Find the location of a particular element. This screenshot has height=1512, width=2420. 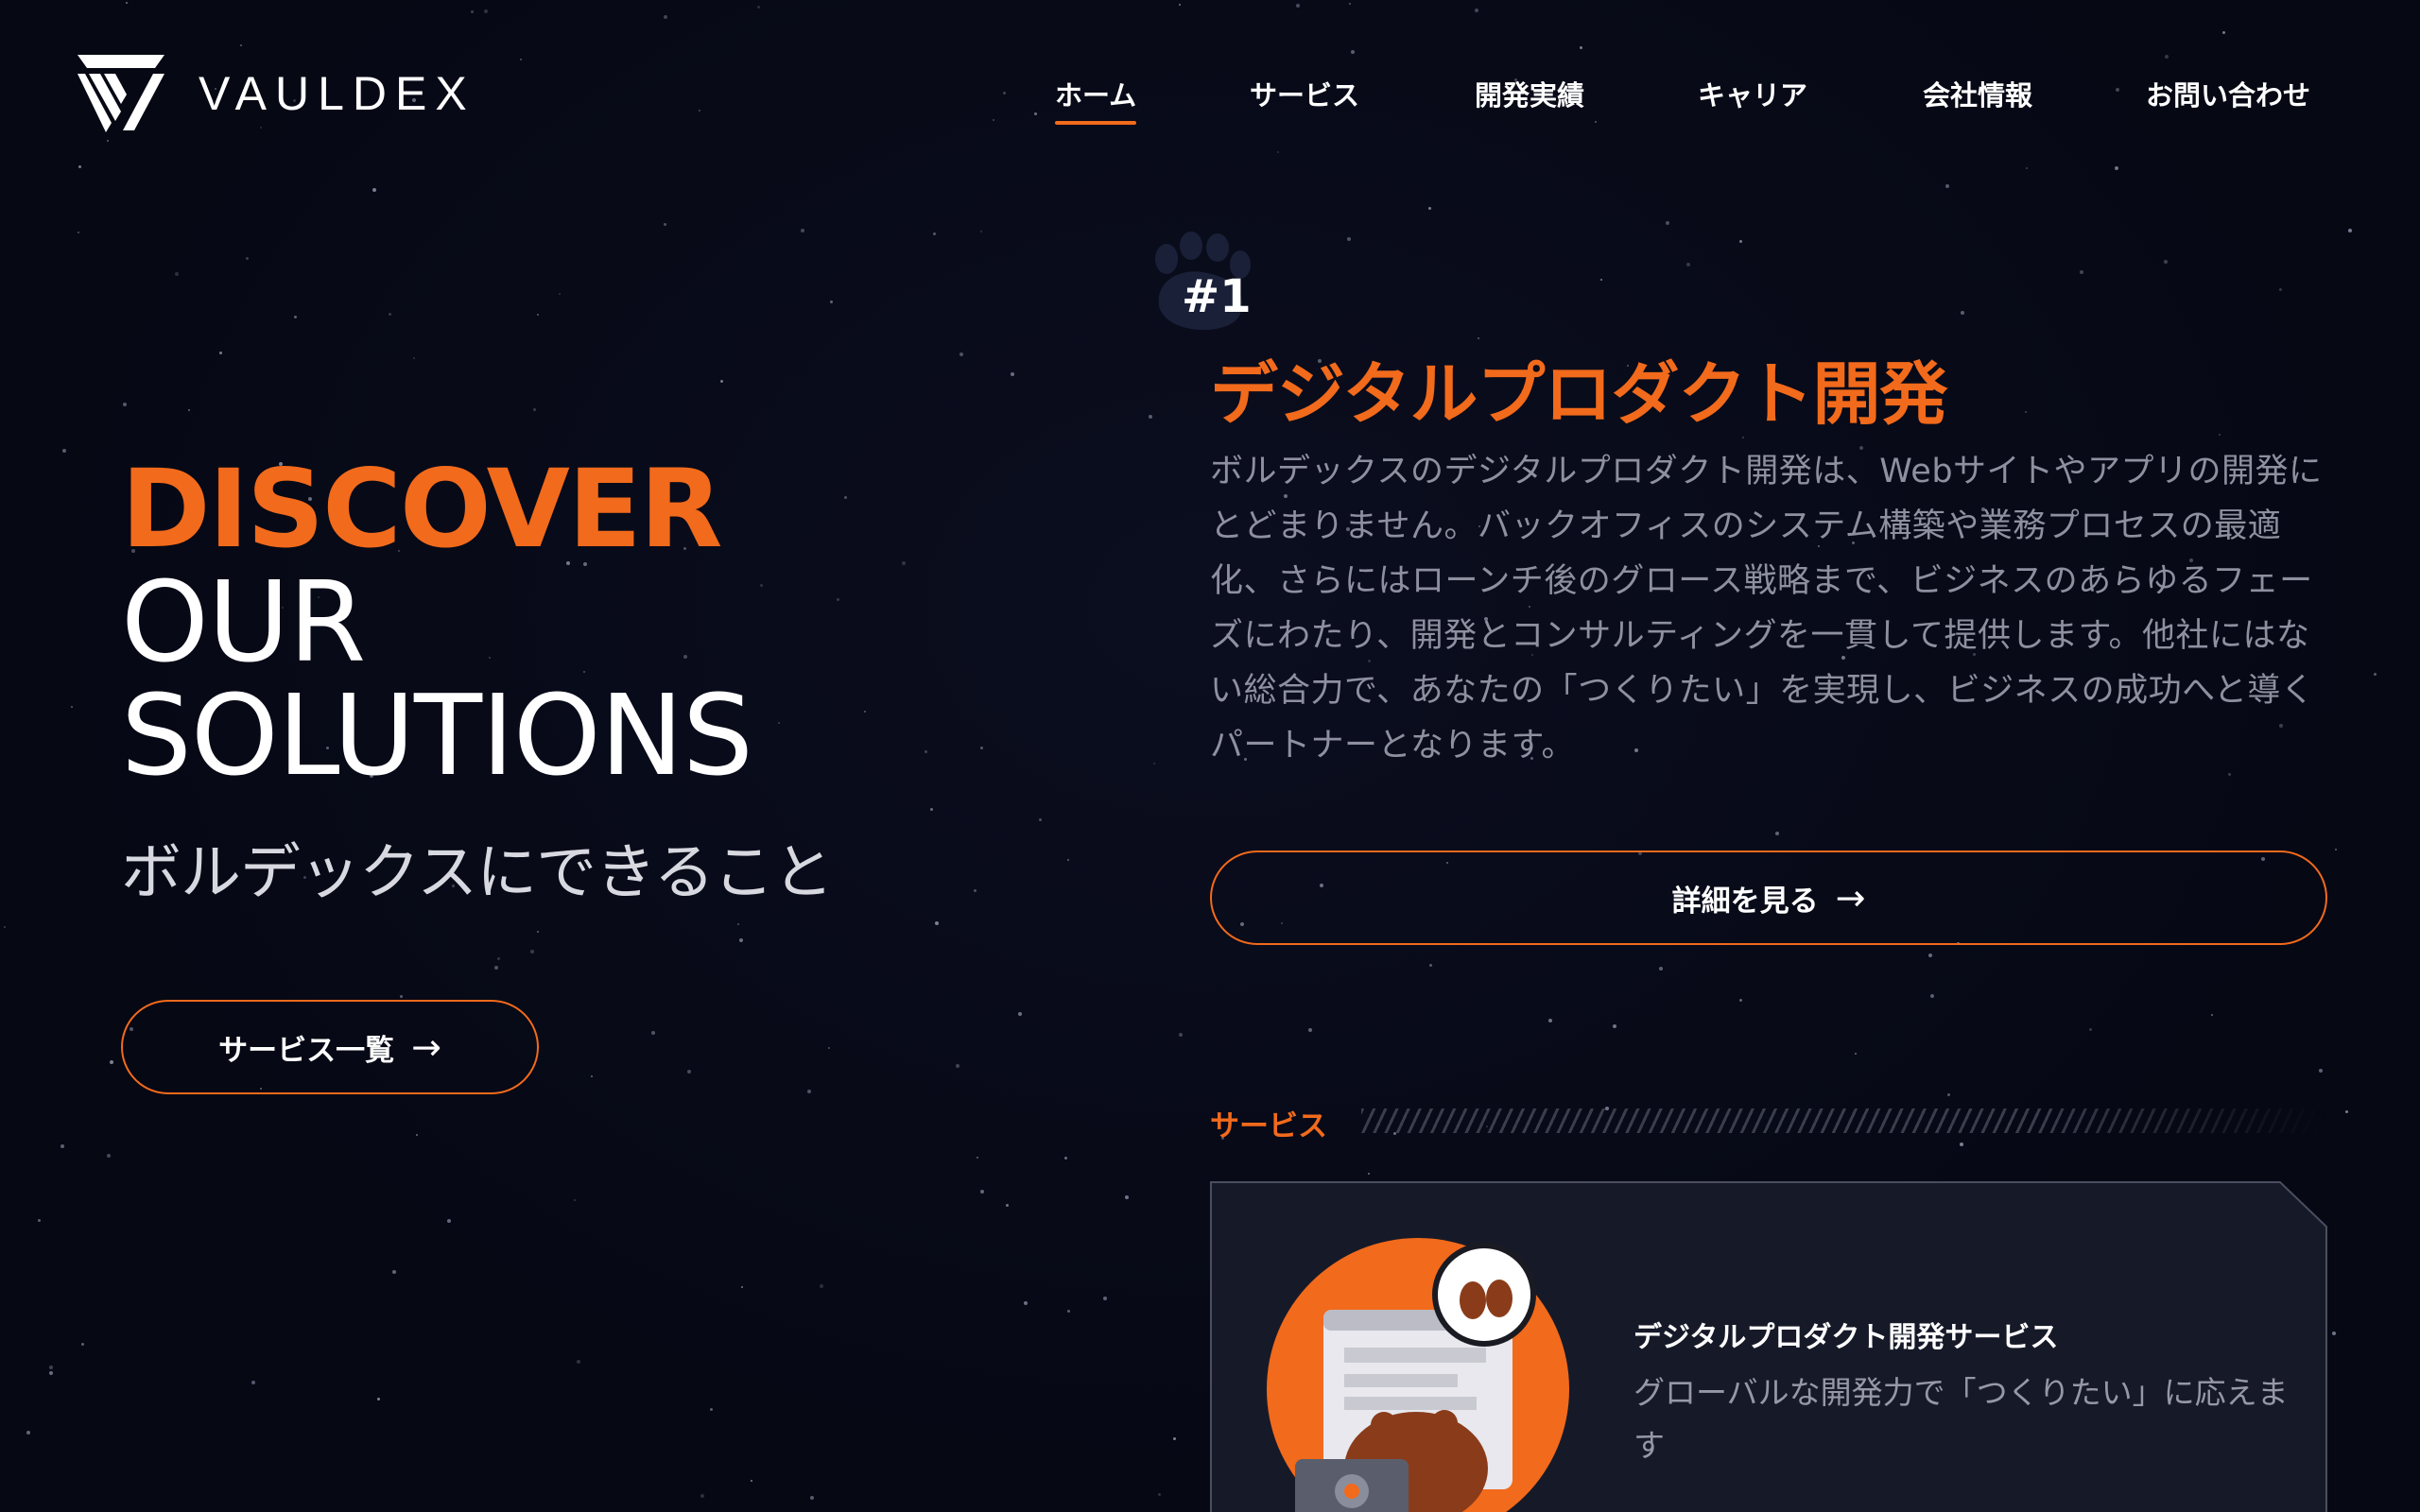

nav-item-label: お問い合わせ is located at coordinates (2228, 95).